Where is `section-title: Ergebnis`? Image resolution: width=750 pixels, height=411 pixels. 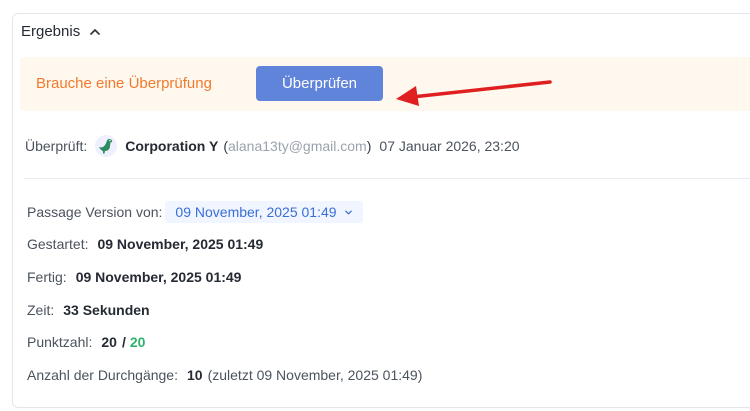
section-title: Ergebnis is located at coordinates (51, 31).